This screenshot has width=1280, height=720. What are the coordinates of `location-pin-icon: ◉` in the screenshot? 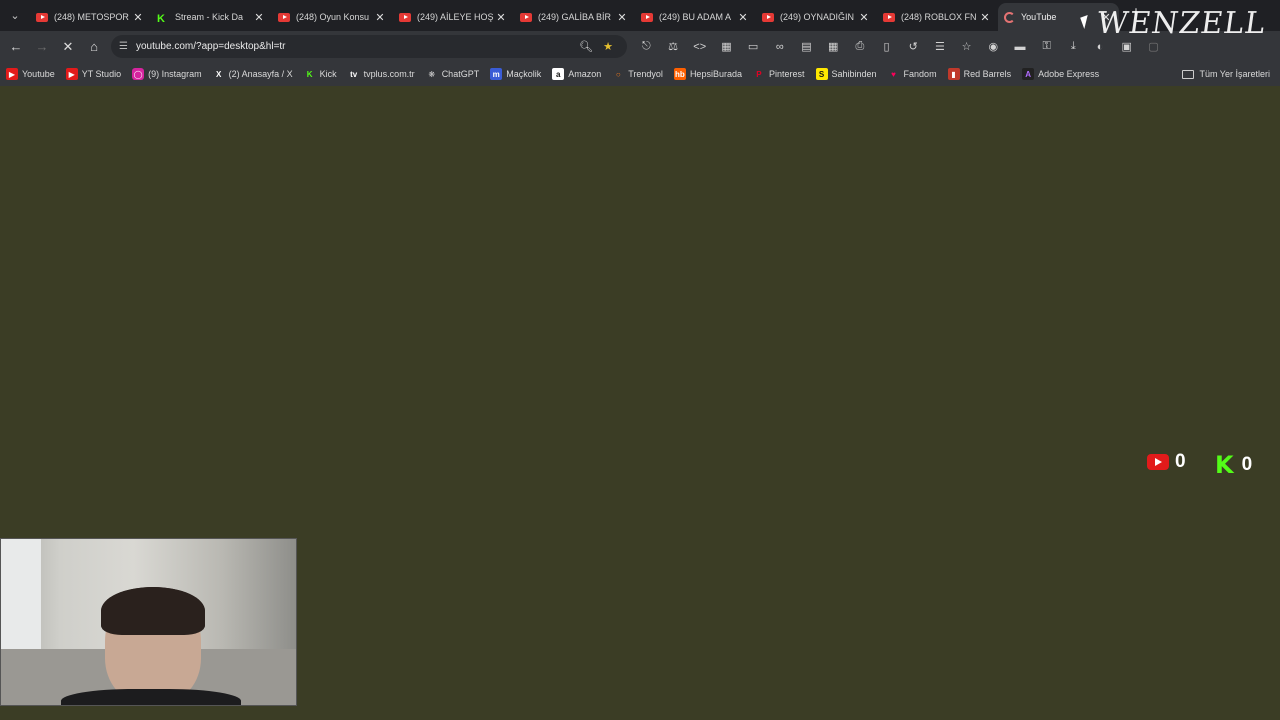 It's located at (993, 47).